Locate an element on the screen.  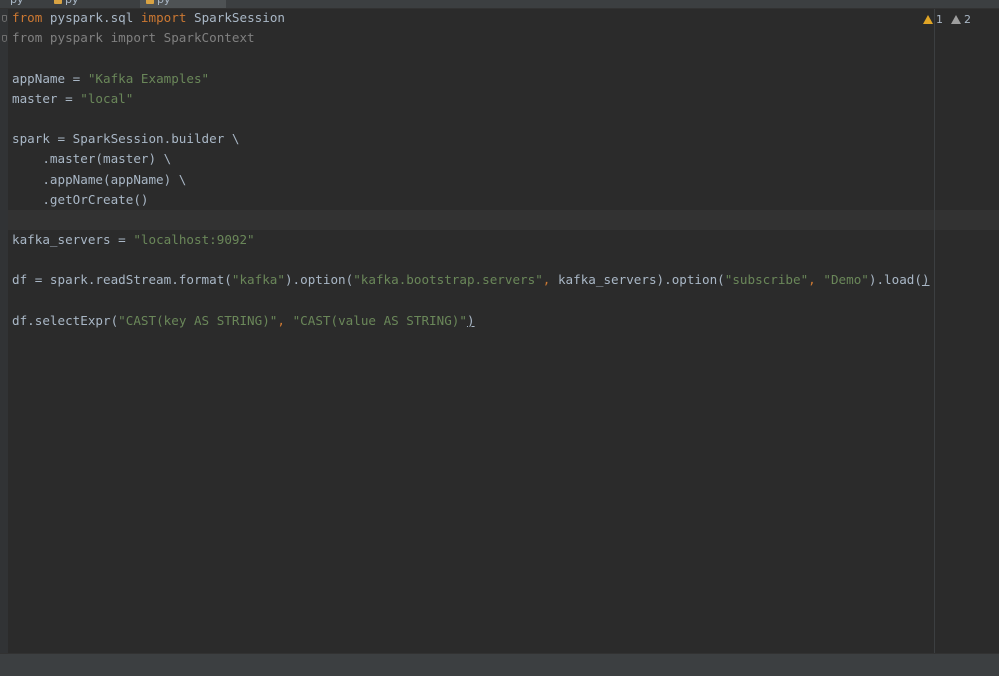
code-token: SparkSession is located at coordinates (235, 17).